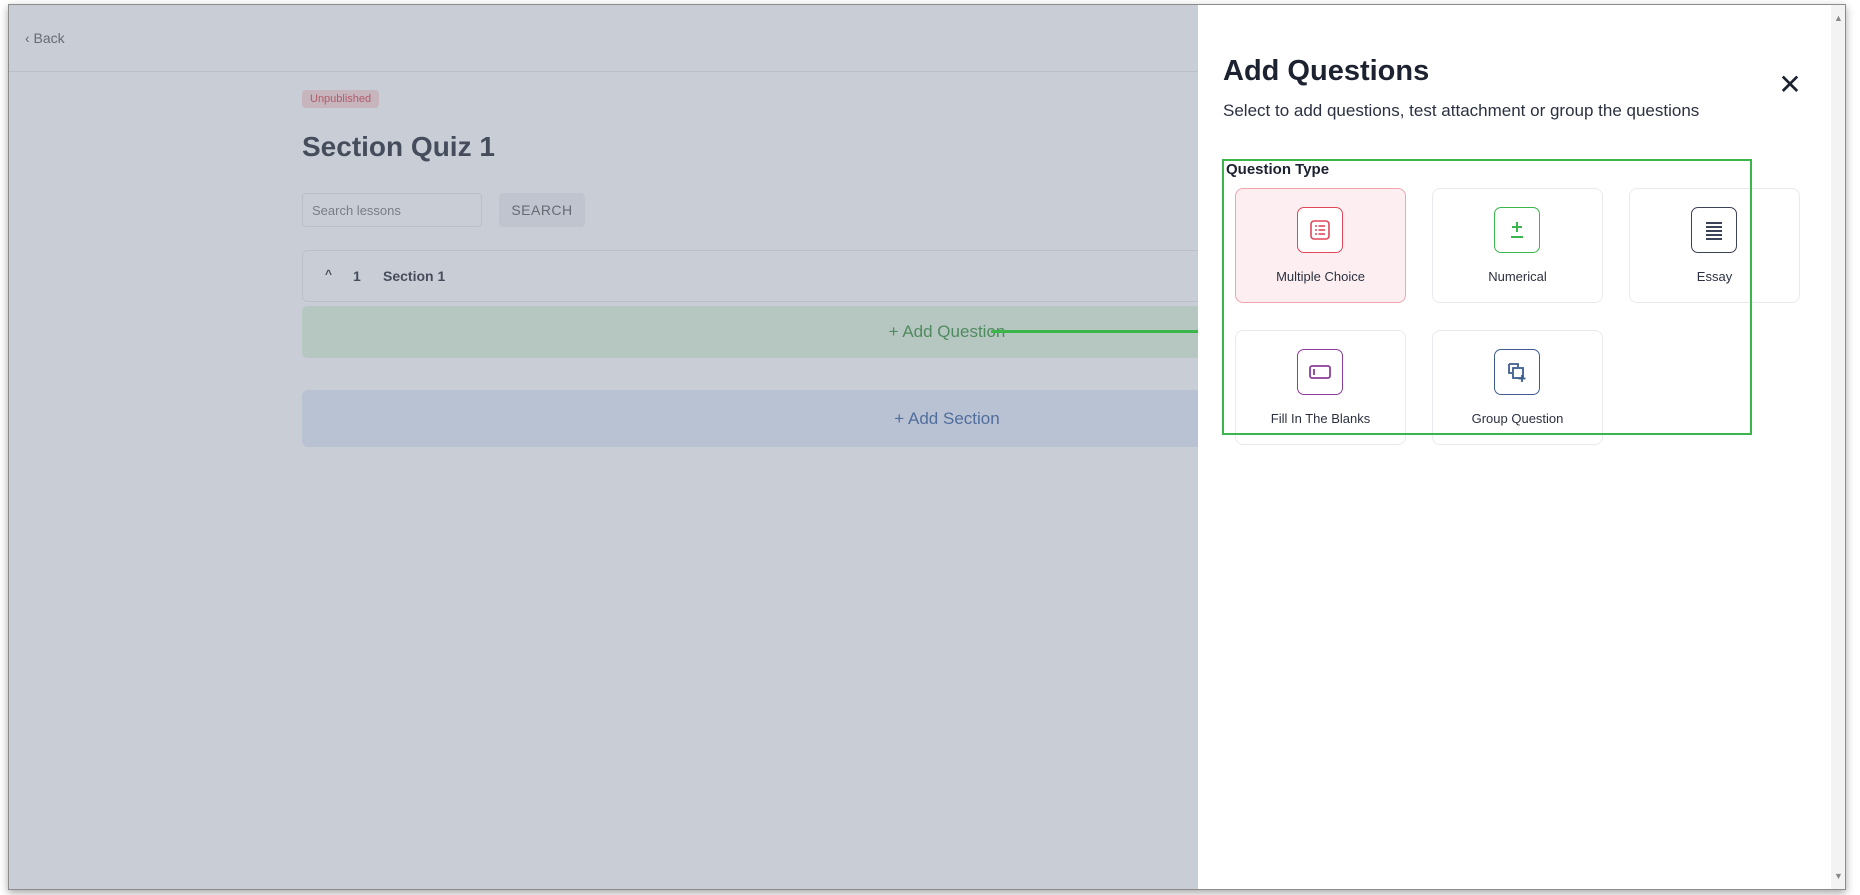 Image resolution: width=1860 pixels, height=895 pixels. Describe the element at coordinates (1098, 331) in the screenshot. I see `annotation-arrow` at that location.